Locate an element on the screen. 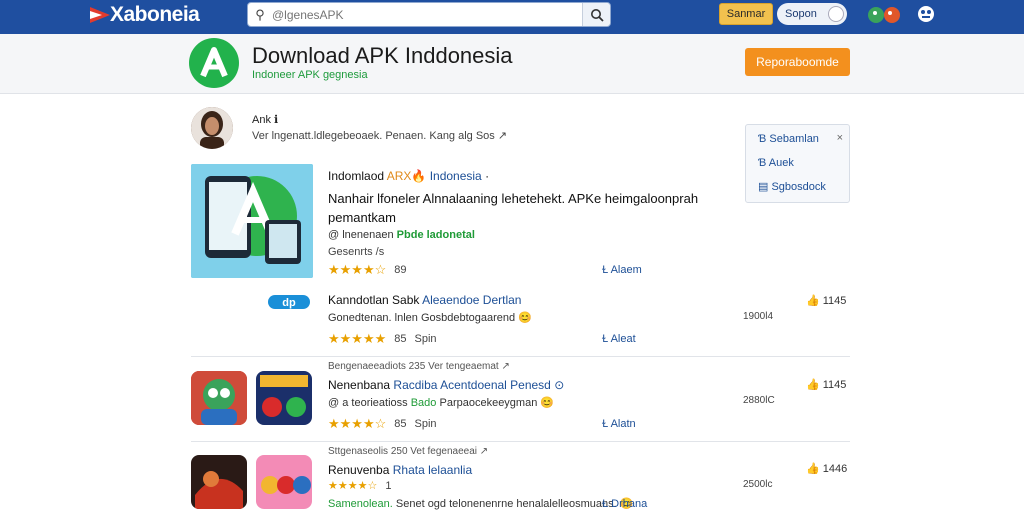  app-title: Nenenbana Racdiba Acentdoenal Penesd ⊙ is located at coordinates (446, 385).